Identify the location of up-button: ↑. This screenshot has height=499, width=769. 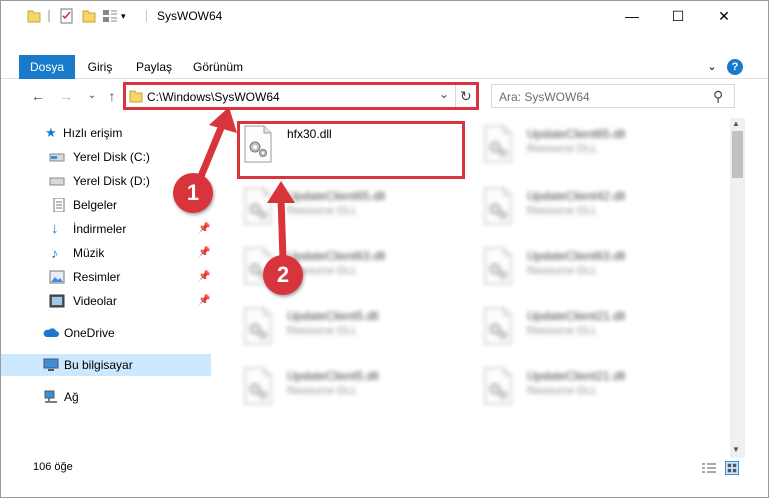
(112, 96).